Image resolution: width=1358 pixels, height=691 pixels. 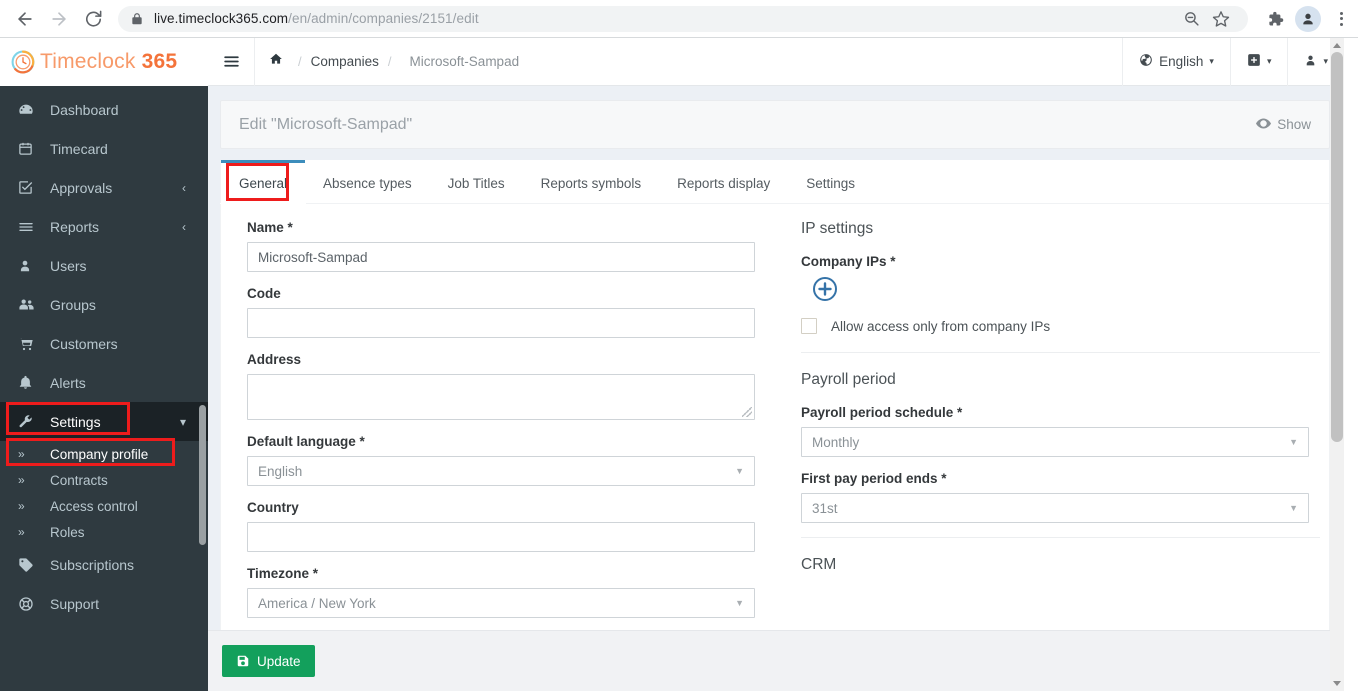 I want to click on tab-reports-symbols: Reports symbols, so click(x=591, y=181).